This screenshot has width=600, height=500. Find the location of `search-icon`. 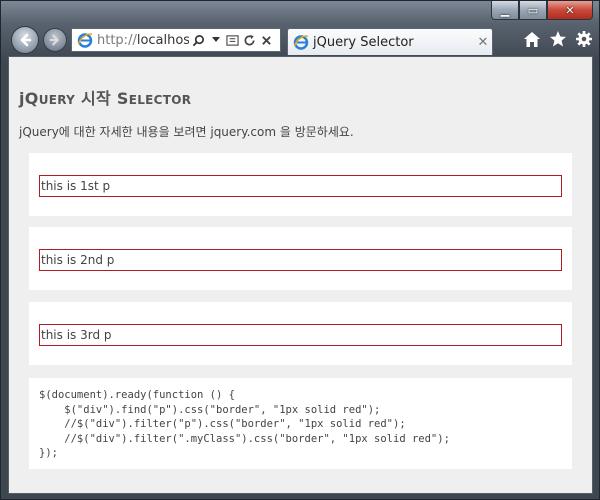

search-icon is located at coordinates (198, 40).